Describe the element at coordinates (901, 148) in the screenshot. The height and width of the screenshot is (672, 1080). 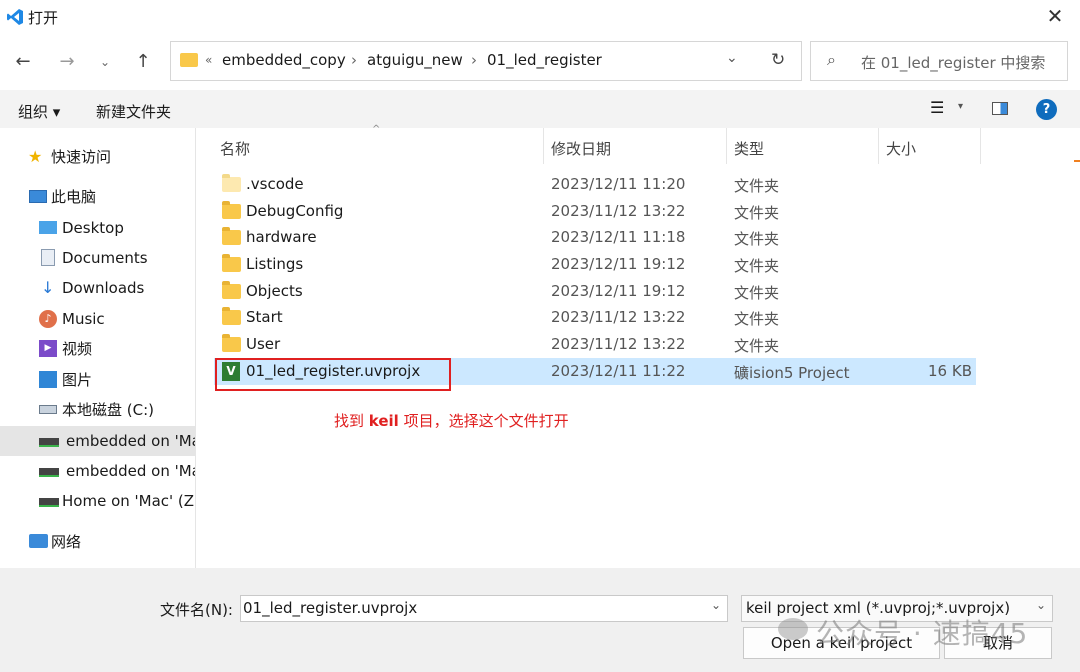
I see `column-header-size: 大小` at that location.